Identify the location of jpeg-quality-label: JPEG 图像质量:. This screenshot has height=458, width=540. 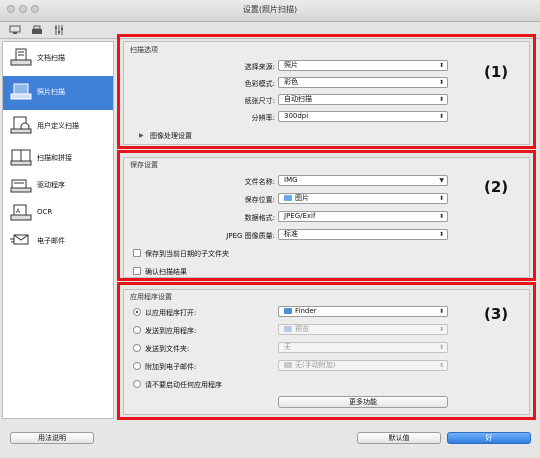
(250, 236).